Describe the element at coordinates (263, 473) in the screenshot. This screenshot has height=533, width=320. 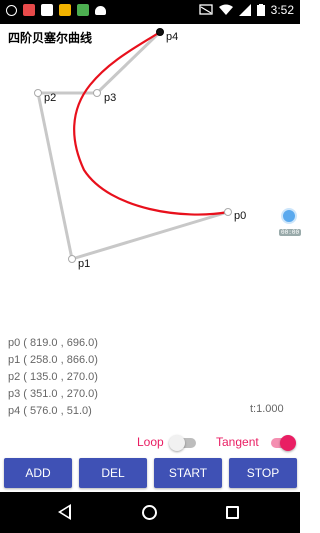
I see `stop-button: STOP` at that location.